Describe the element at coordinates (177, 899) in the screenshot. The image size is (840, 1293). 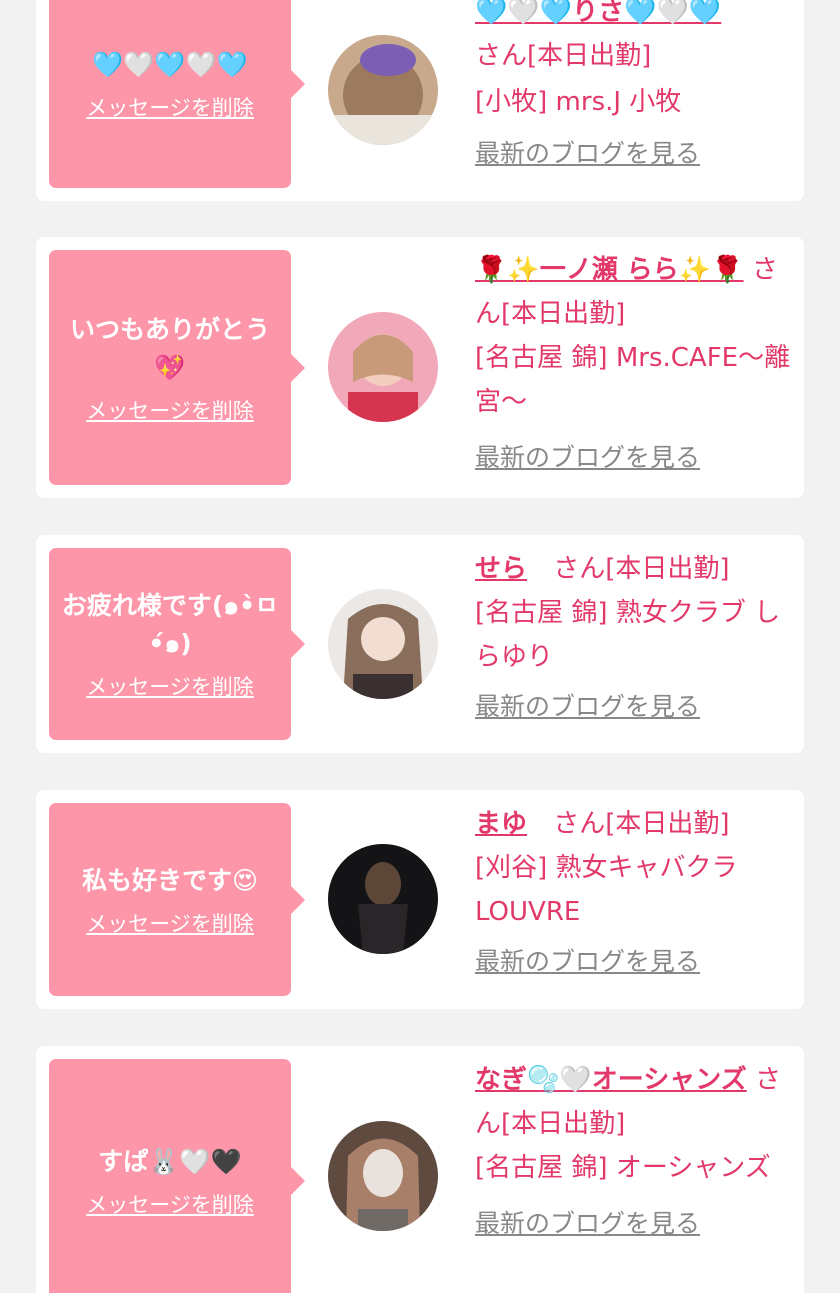
I see `message-bubble: 私も好きです😍 メッセージを削除` at that location.